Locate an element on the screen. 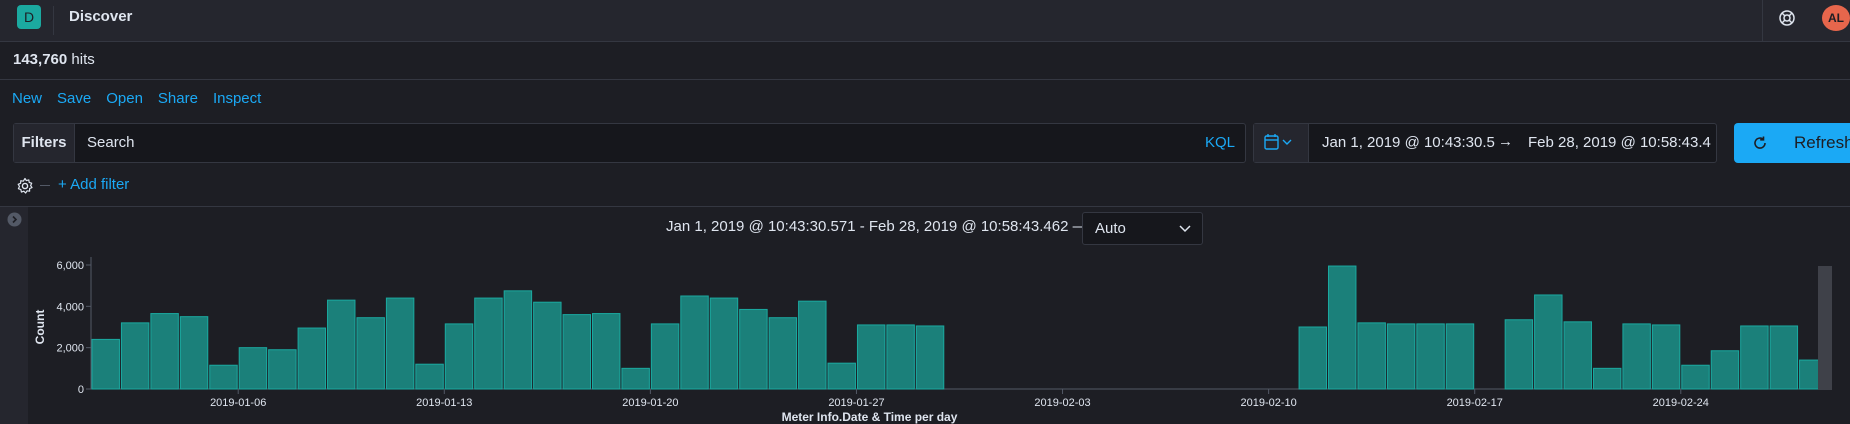  y-tick-label: 2,000 is located at coordinates (70, 349).